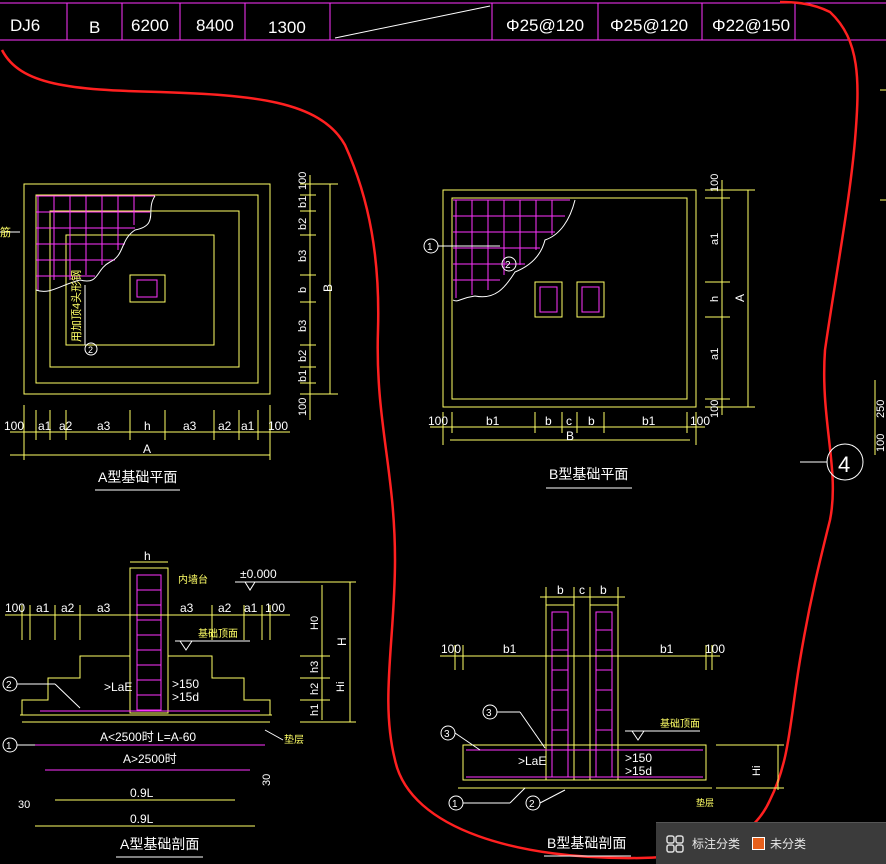  Describe the element at coordinates (788, 843) in the screenshot. I see `uncategorized-label: 未分类` at that location.